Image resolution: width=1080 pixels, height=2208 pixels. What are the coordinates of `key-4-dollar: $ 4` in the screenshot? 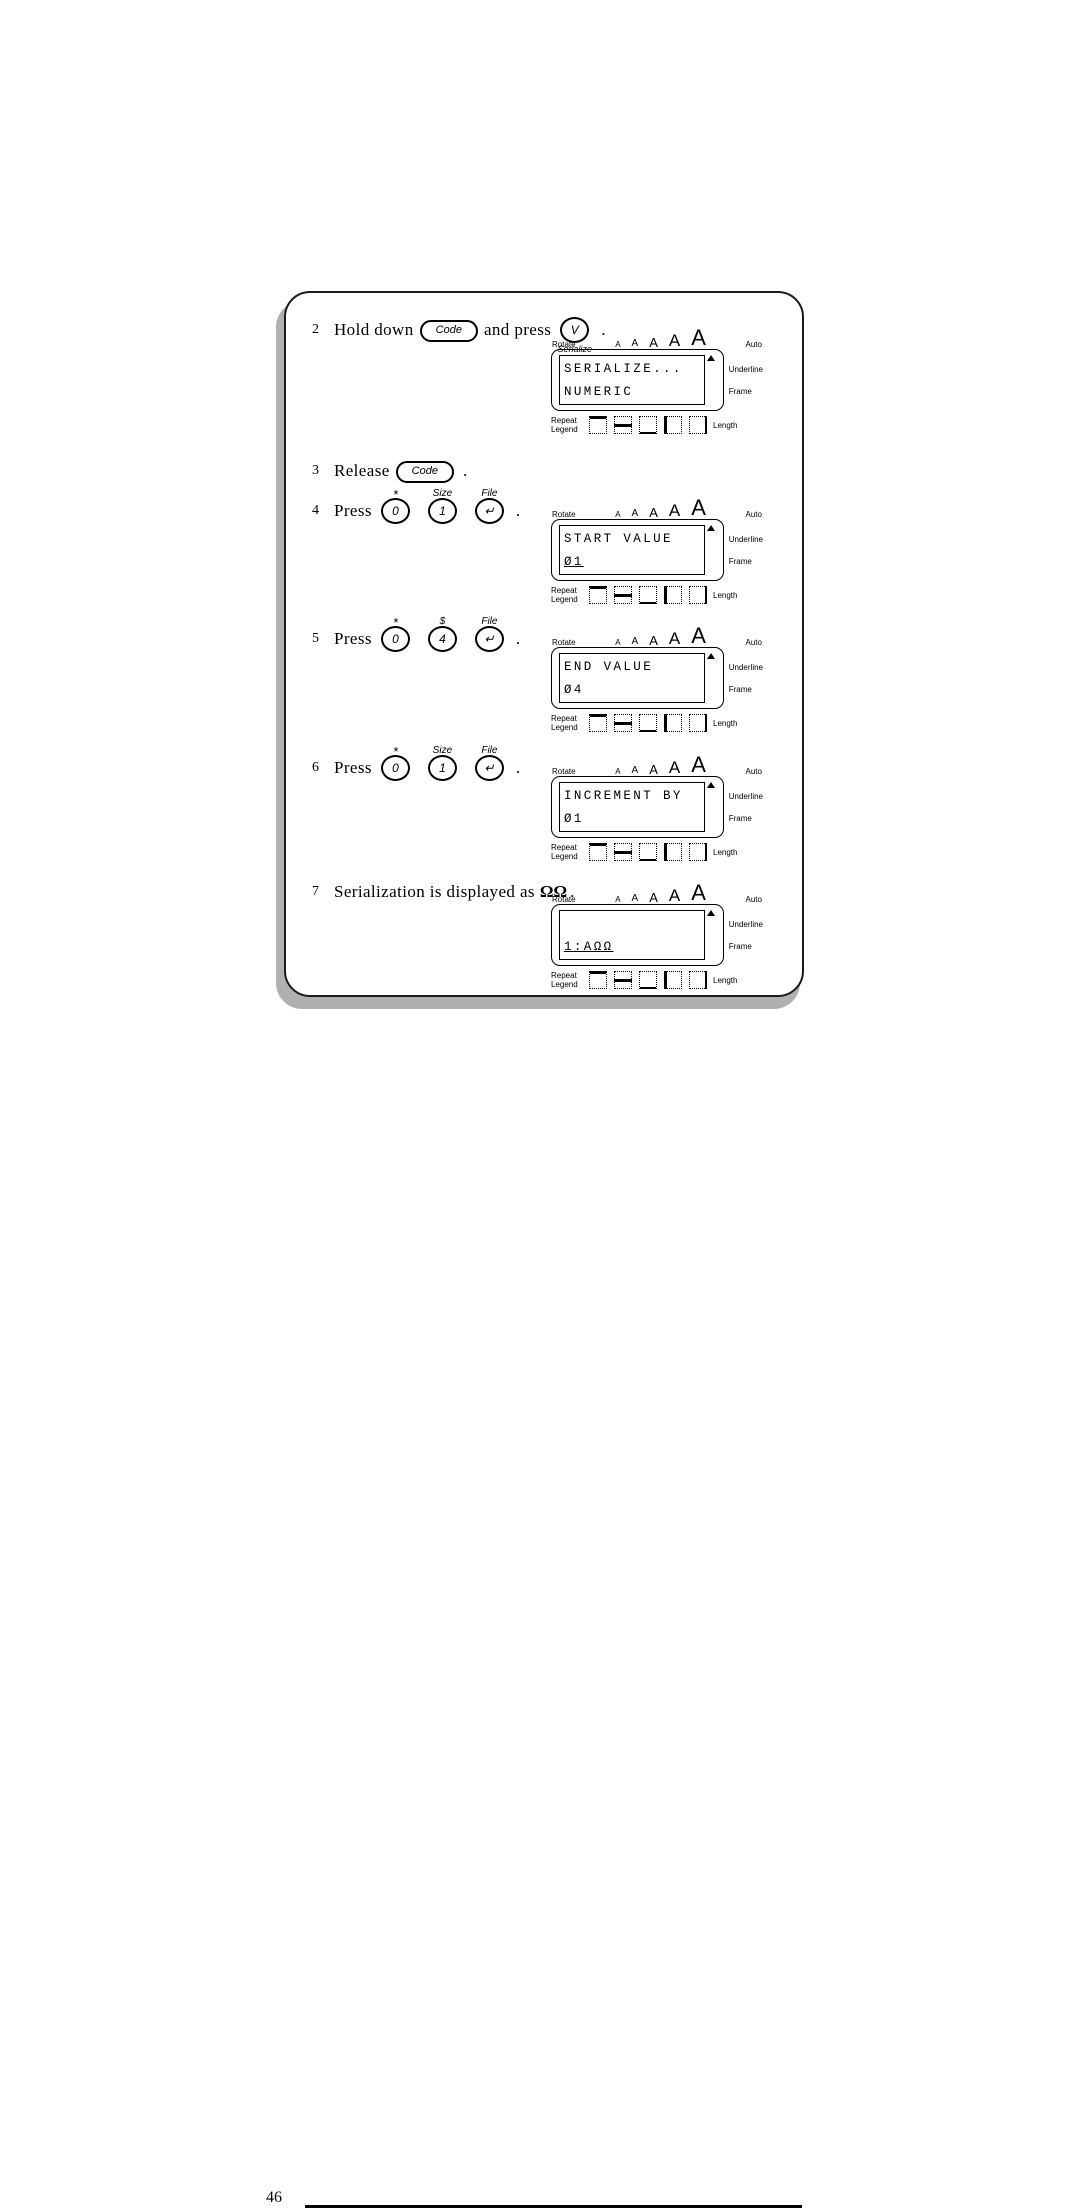 It's located at (442, 634).